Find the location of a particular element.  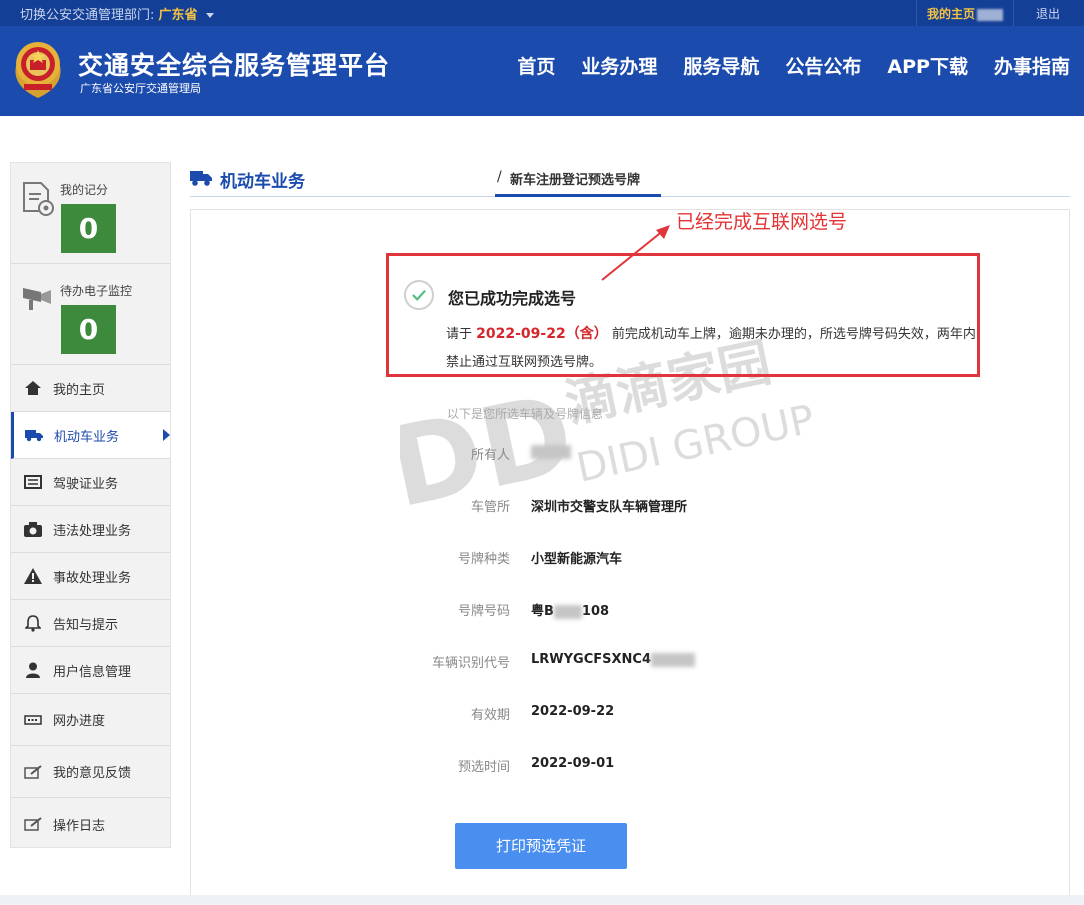

stat-monitor-value: 0 is located at coordinates (88, 329).